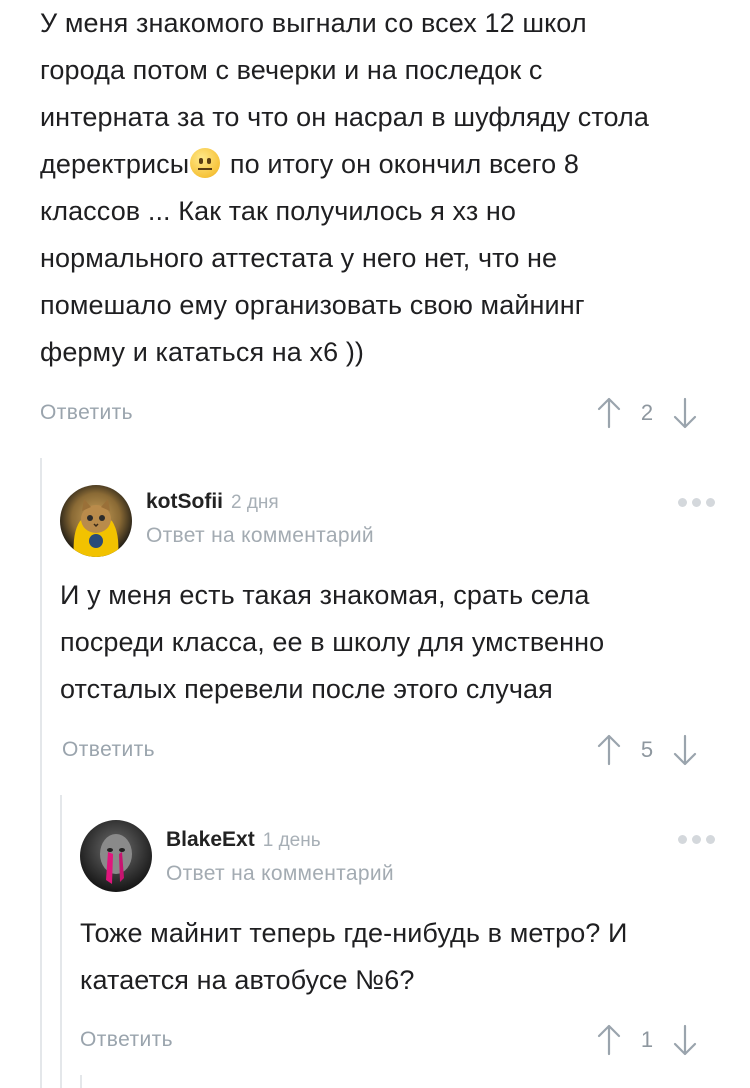 The width and height of the screenshot is (750, 1088). I want to click on comment-author: BlakeExt 1 день, so click(243, 840).